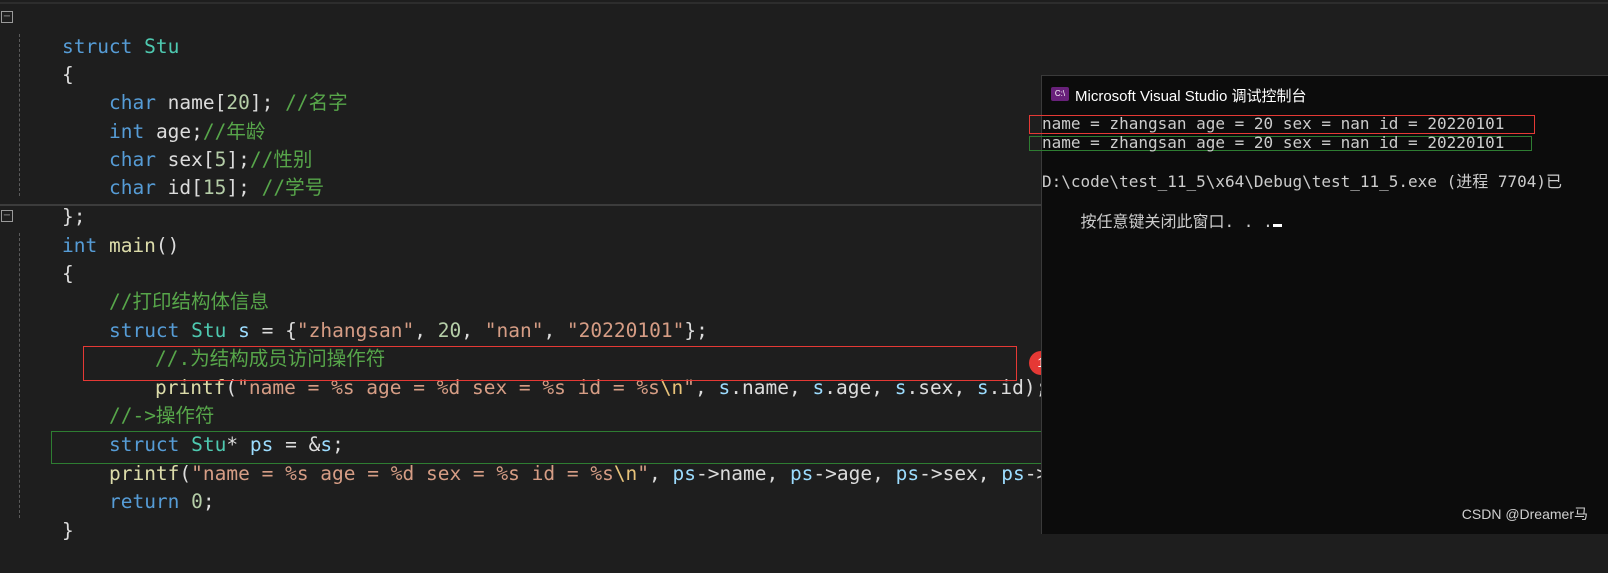  Describe the element at coordinates (1191, 96) in the screenshot. I see `console-title: Microsoft Visual Studio 调试控制台` at that location.